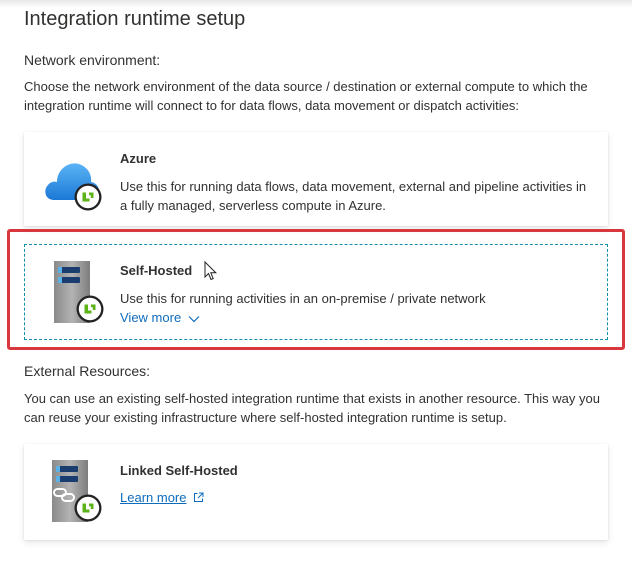 This screenshot has height=567, width=632. I want to click on page-title: Integration runtime setup, so click(135, 19).